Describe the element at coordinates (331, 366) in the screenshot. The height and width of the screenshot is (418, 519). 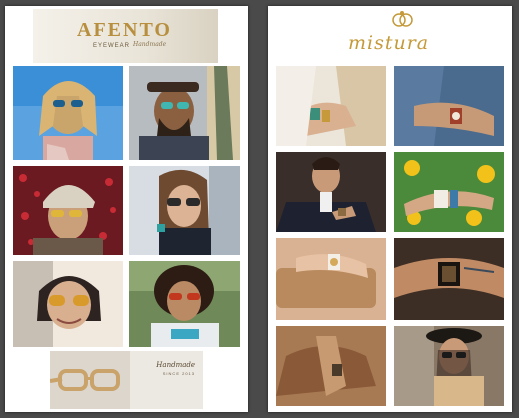
I see `photo-hand-watch-shadow` at that location.